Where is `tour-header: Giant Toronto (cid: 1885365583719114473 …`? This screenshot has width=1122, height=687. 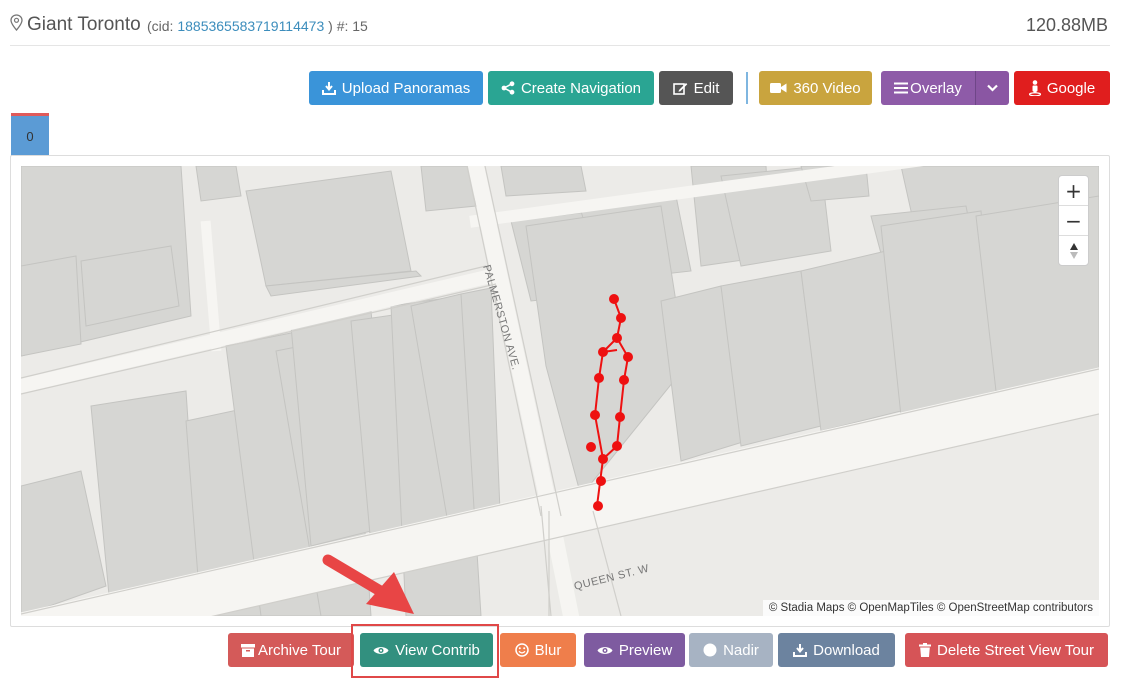 tour-header: Giant Toronto (cid: 1885365583719114473 … is located at coordinates (560, 27).